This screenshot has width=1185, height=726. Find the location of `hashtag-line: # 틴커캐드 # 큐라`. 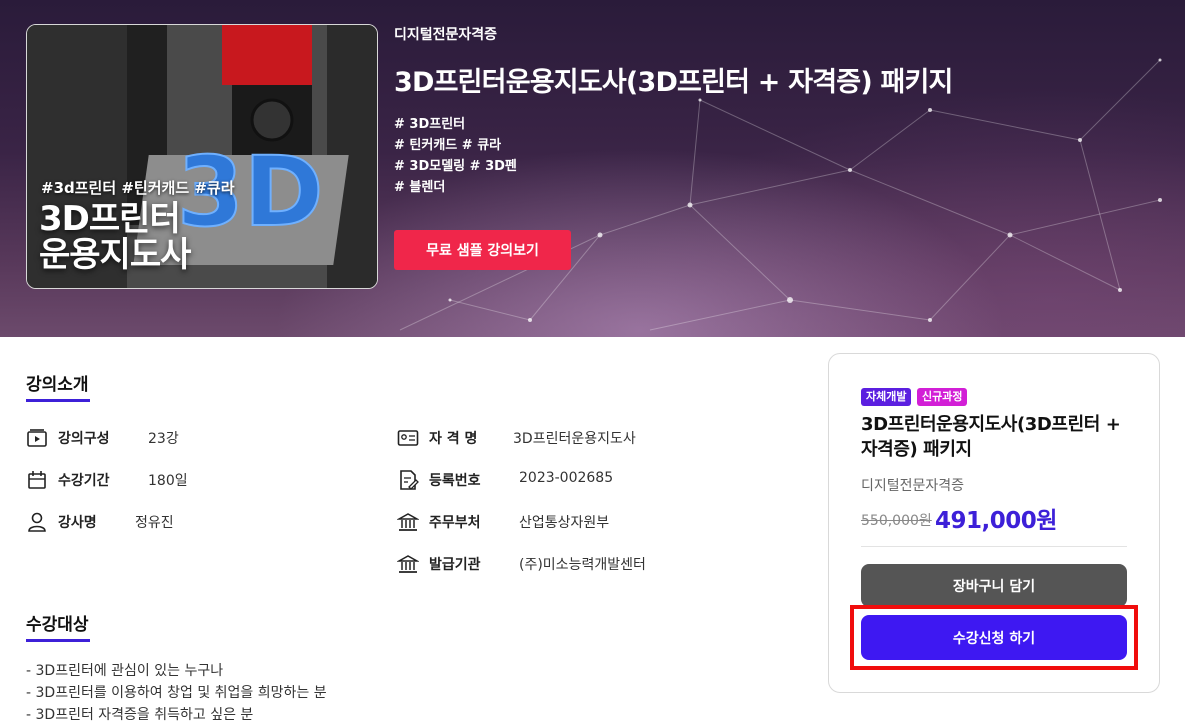

hashtag-line: # 틴커캐드 # 큐라 is located at coordinates (448, 145).